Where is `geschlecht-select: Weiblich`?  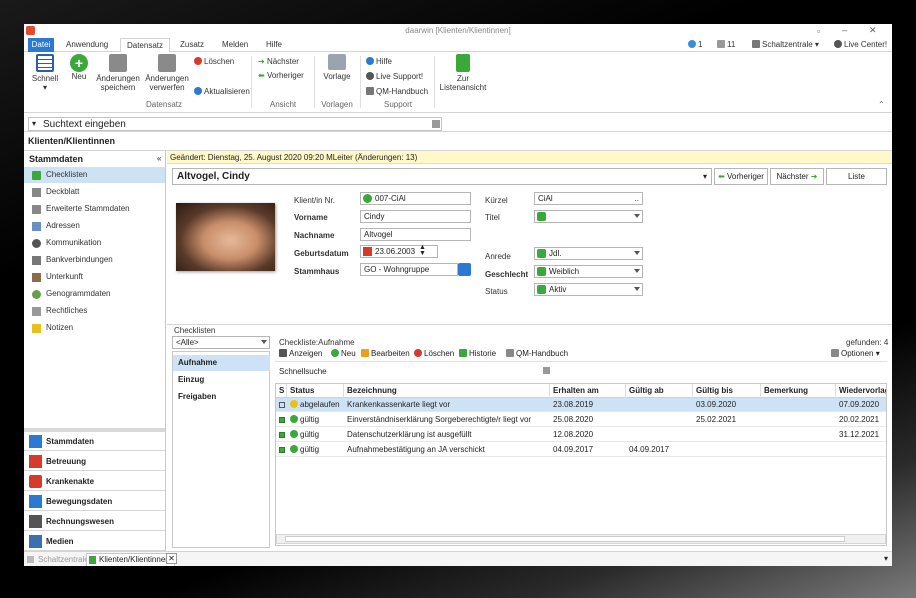
geschlecht-select: Weiblich is located at coordinates (588, 271).